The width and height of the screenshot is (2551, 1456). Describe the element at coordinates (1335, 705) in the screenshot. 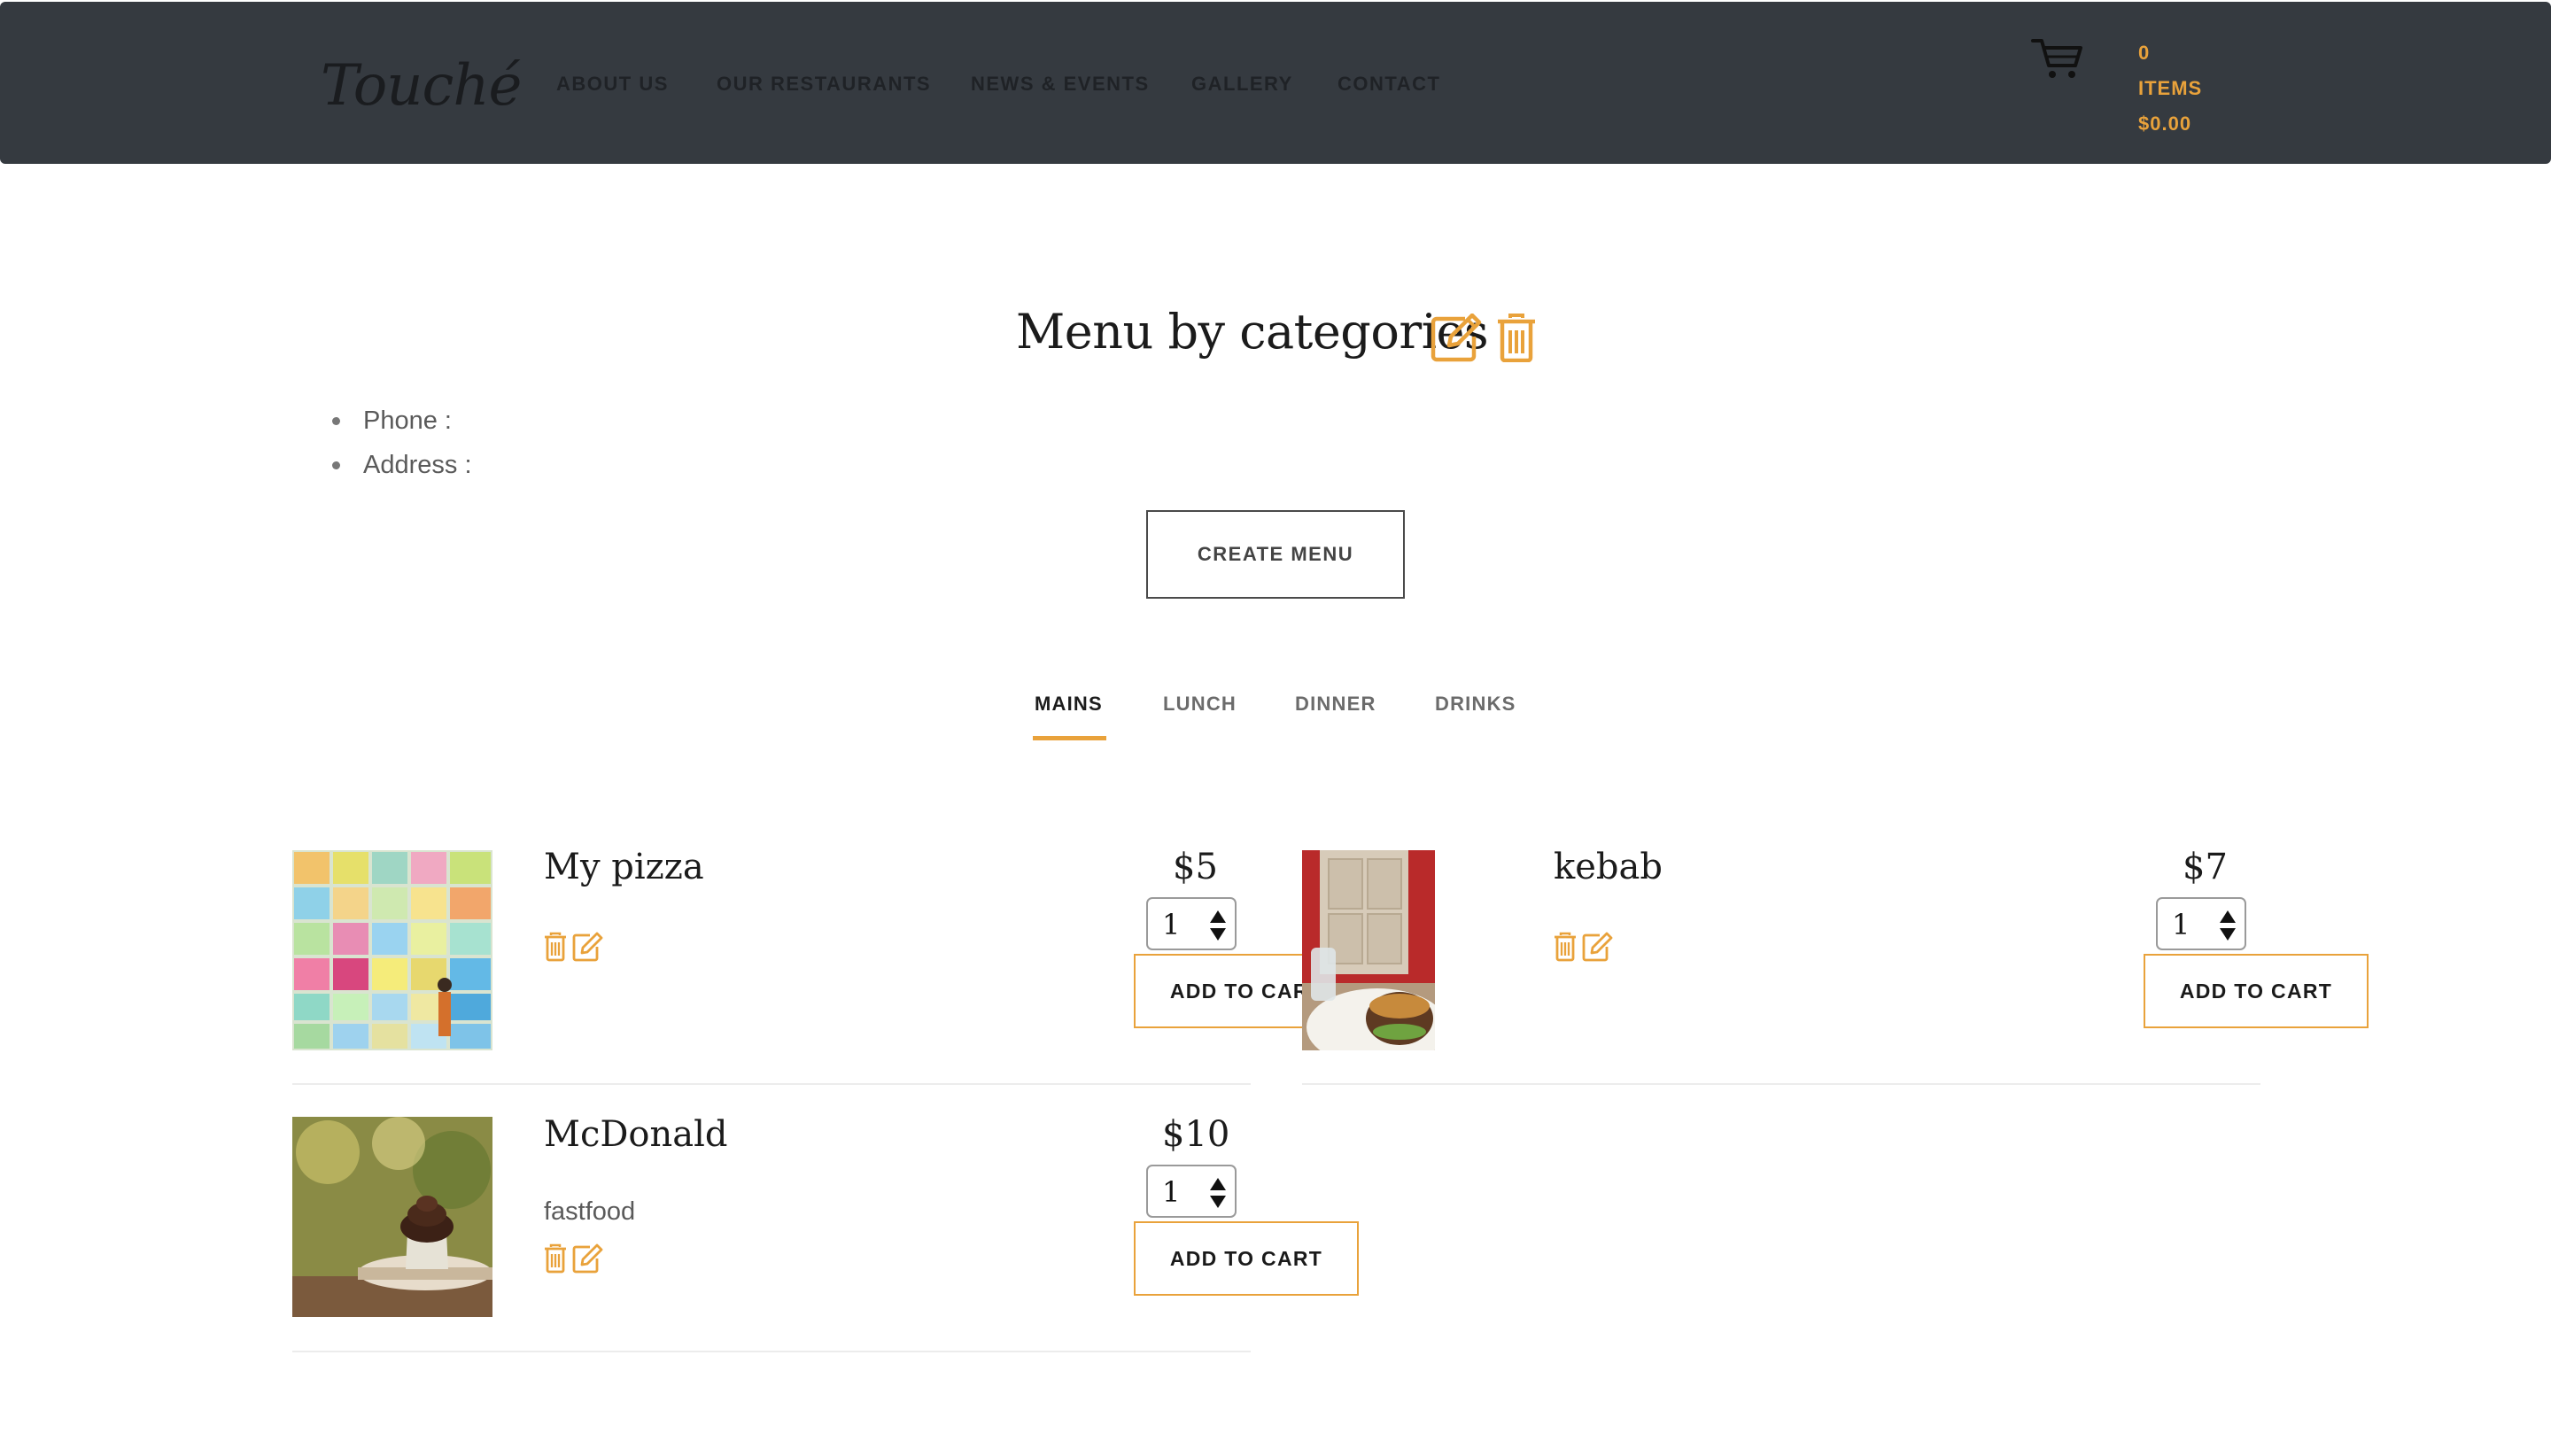

I see `tab-dinner: DINNER` at that location.